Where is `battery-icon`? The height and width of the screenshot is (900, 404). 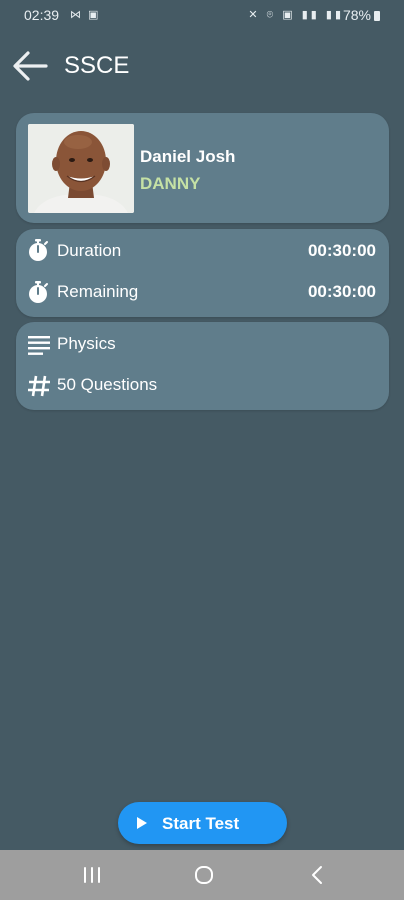
battery-icon is located at coordinates (377, 16).